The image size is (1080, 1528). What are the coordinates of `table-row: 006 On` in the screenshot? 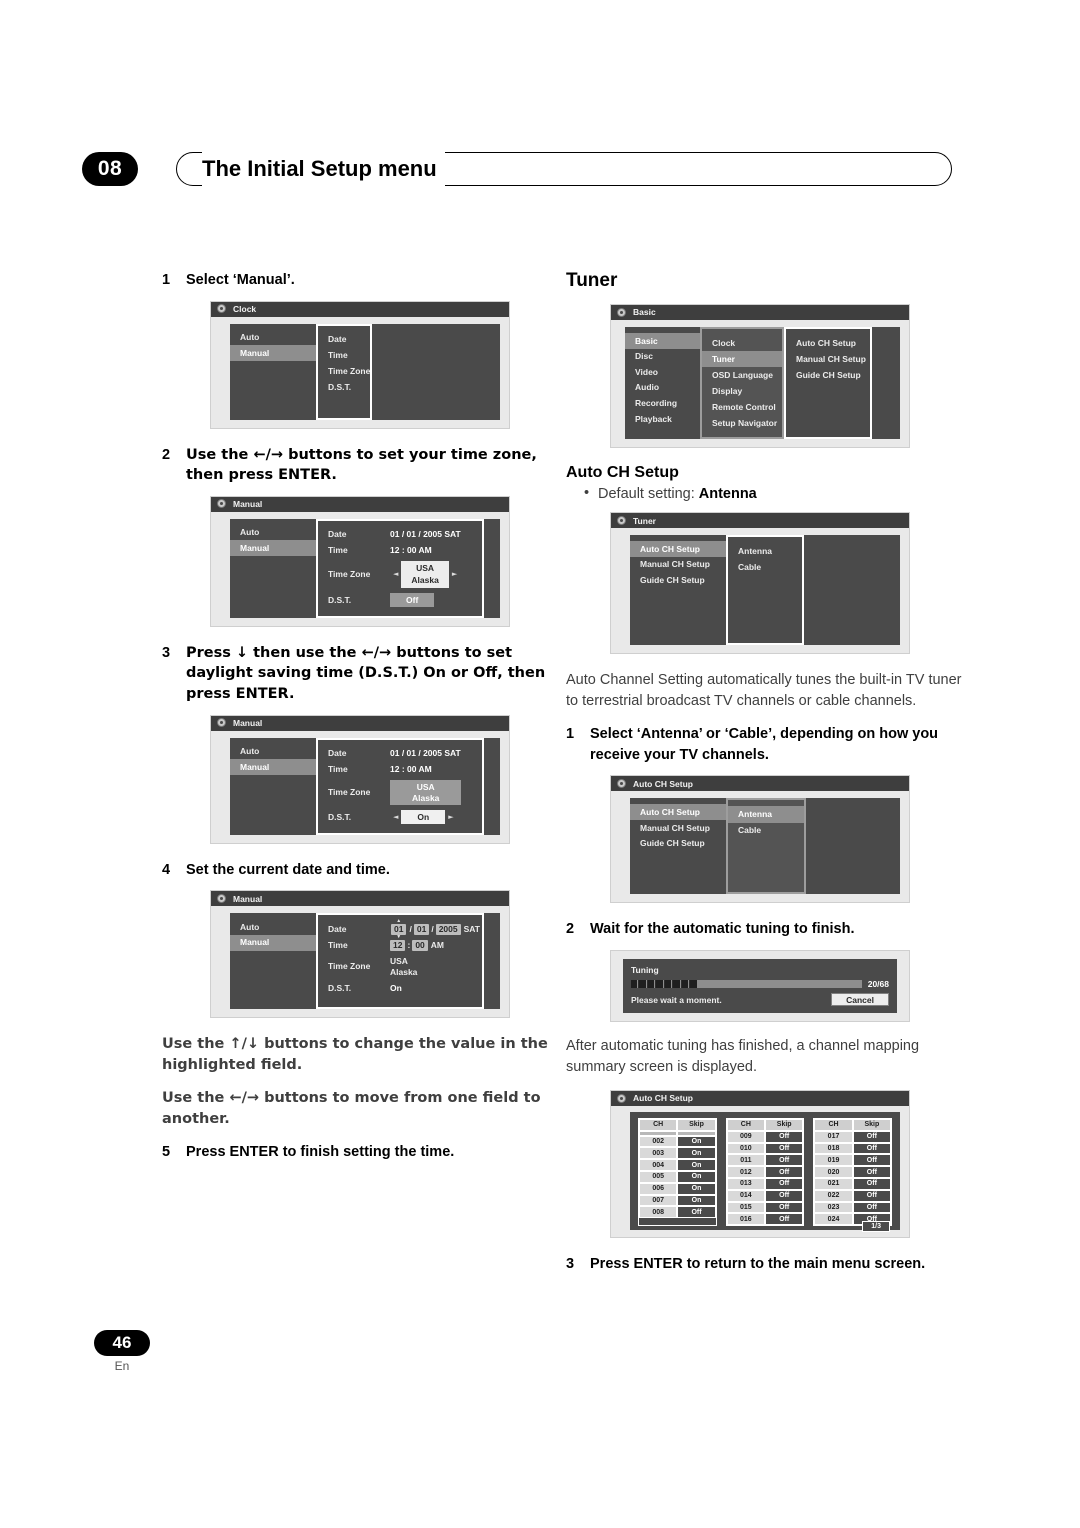 It's located at (677, 1188).